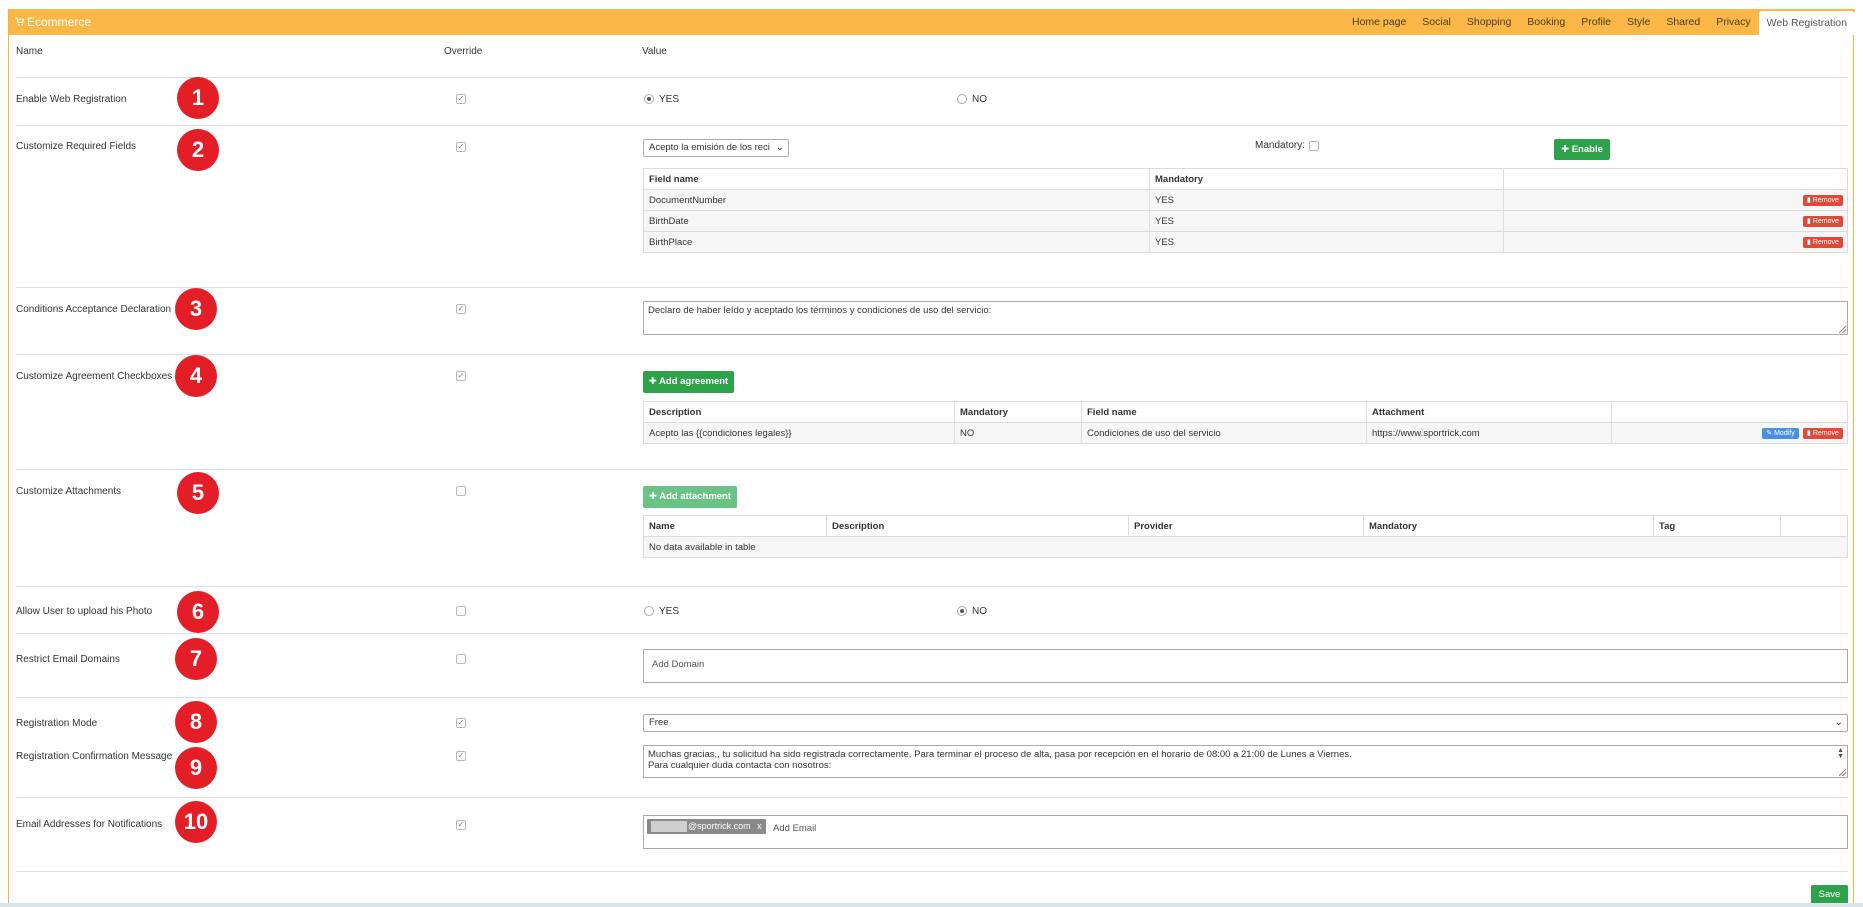  I want to click on label-notification-emails: Email Addresses for Notifications, so click(89, 824).